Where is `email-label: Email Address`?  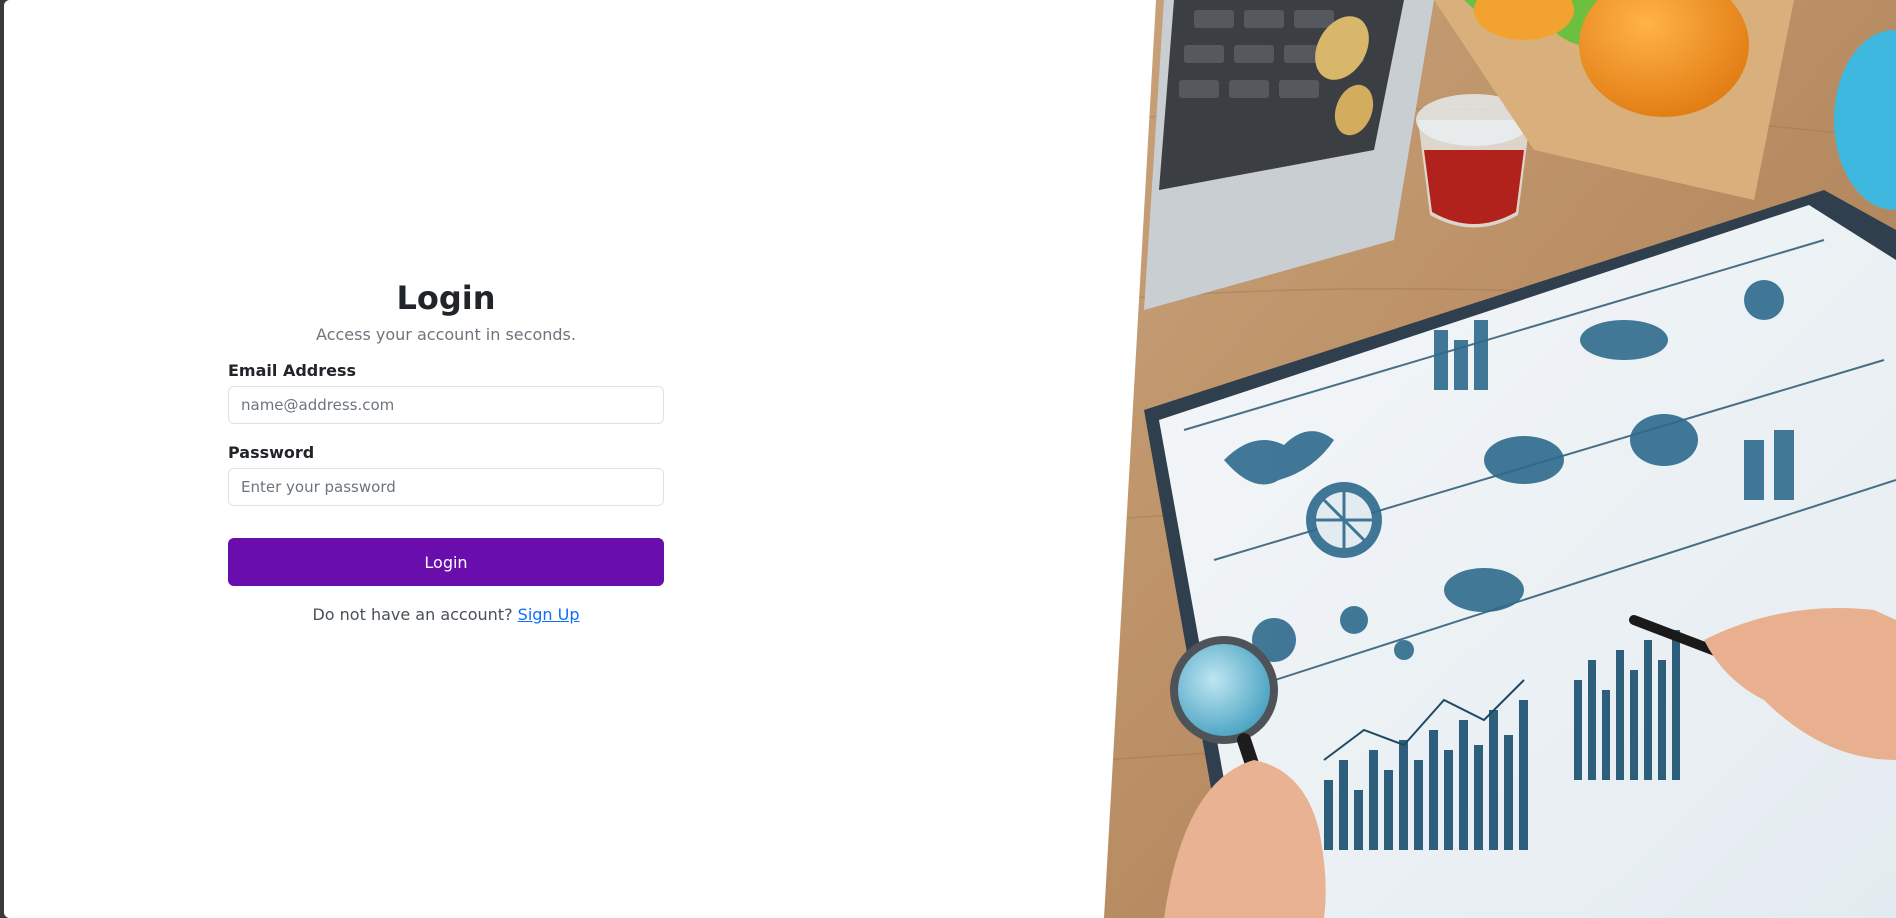
email-label: Email Address is located at coordinates (292, 370).